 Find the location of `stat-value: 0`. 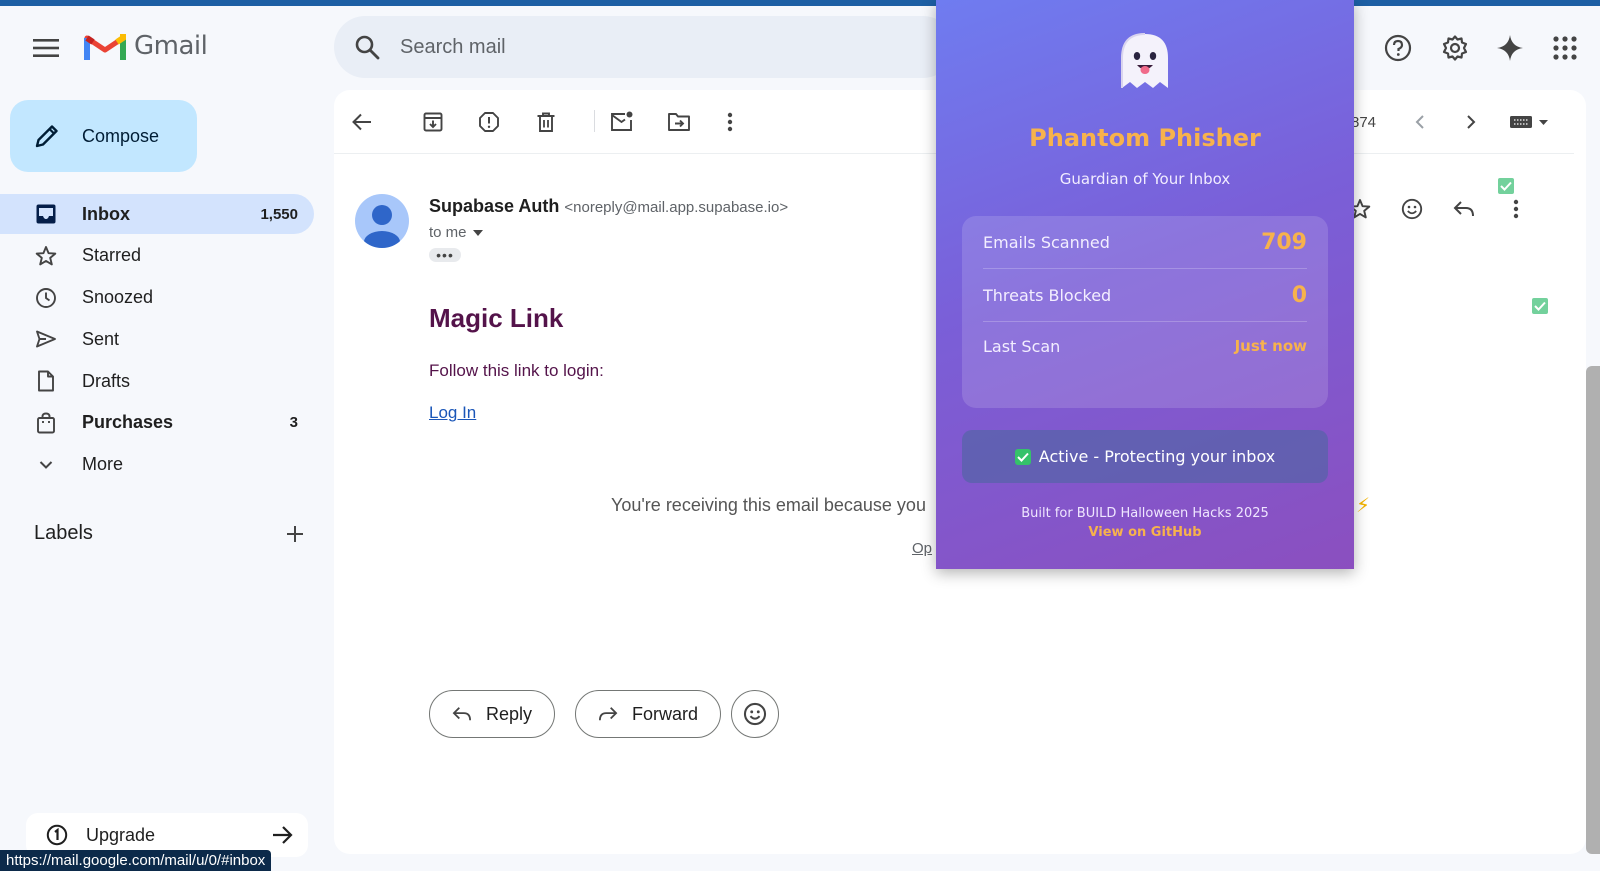

stat-value: 0 is located at coordinates (1299, 295).